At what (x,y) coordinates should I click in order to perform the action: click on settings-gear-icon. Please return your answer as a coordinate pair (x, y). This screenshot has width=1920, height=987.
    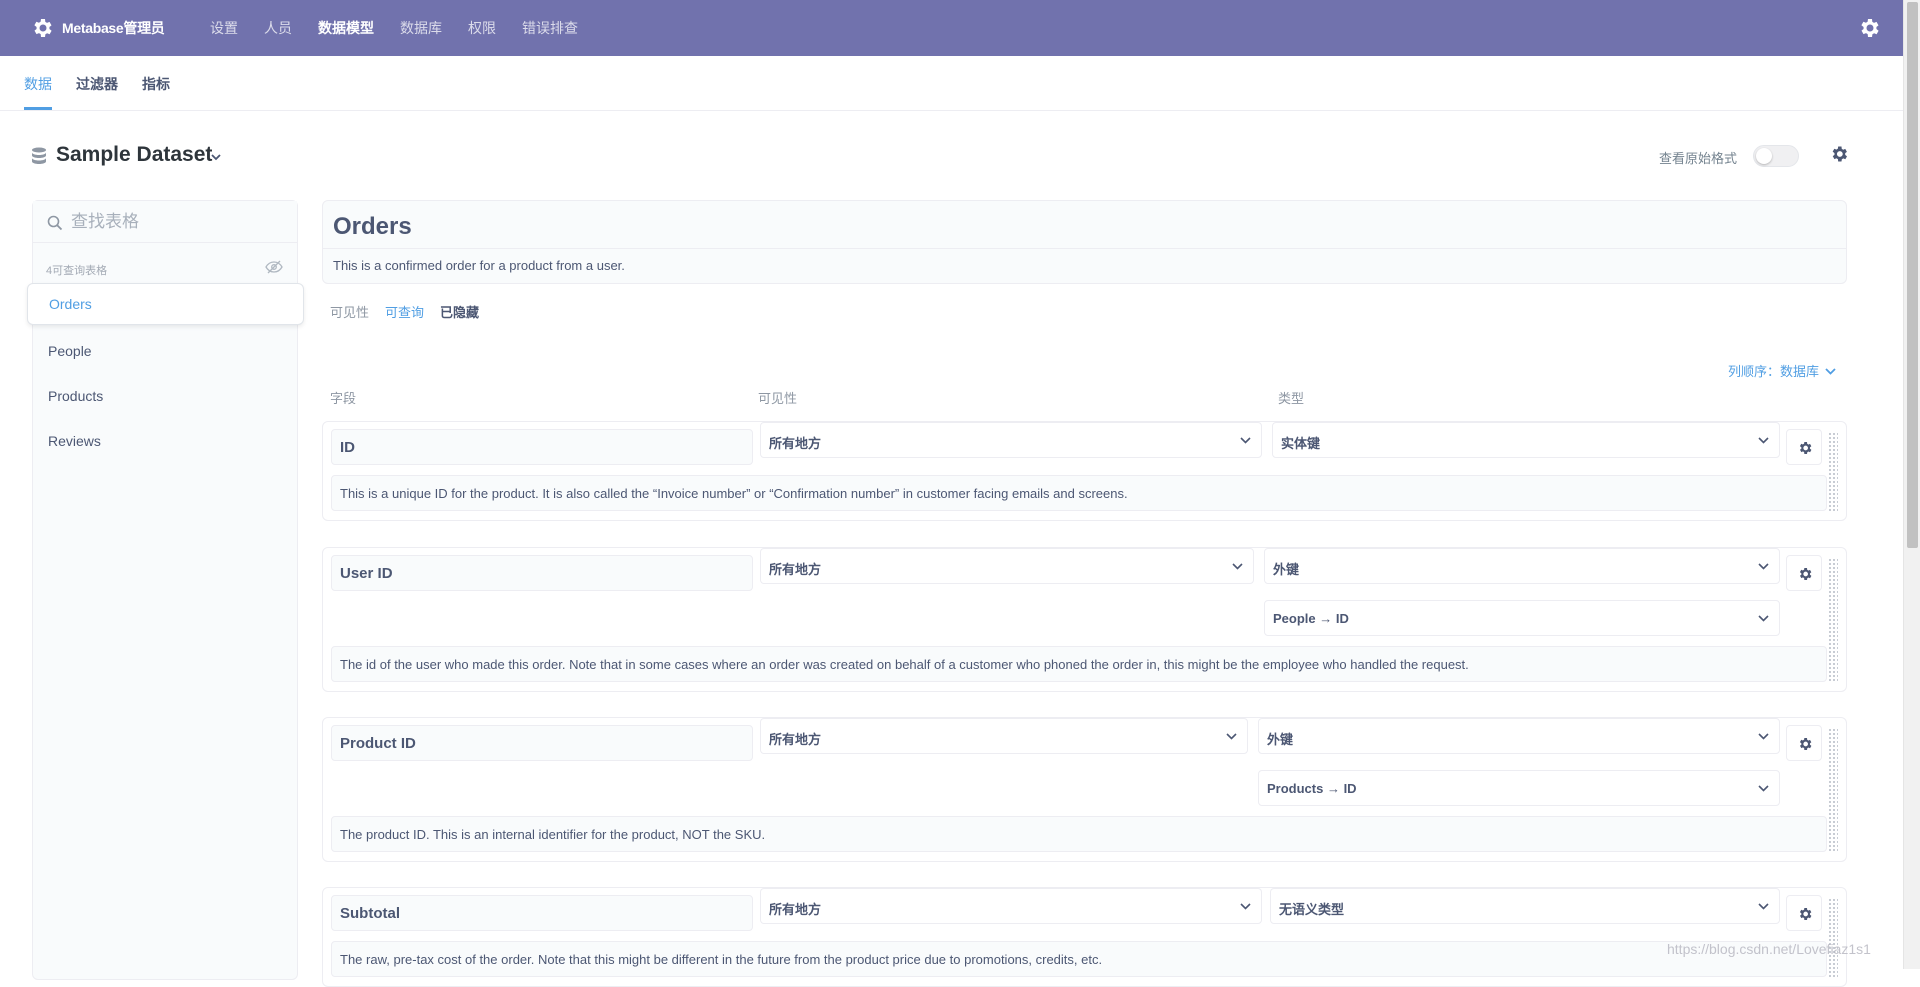
    Looking at the image, I should click on (1869, 28).